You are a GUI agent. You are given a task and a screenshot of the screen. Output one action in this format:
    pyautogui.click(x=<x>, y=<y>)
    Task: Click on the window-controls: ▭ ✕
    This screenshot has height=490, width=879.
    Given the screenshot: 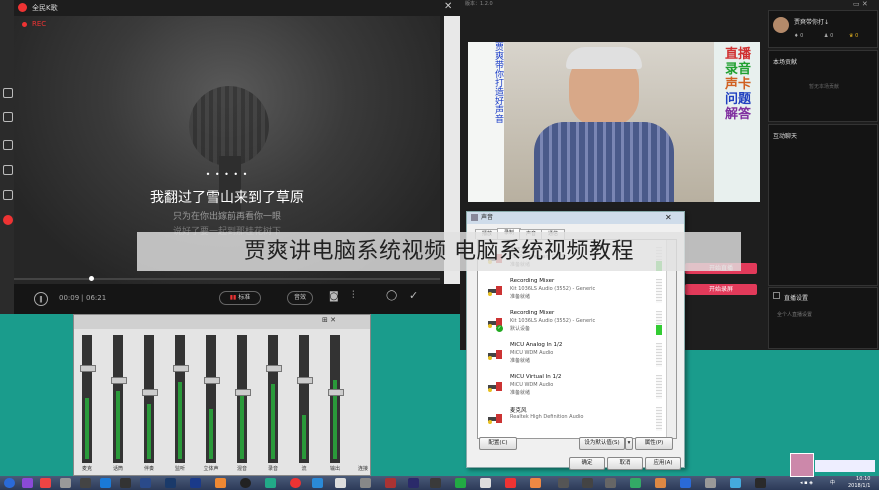 What is the action you would take?
    pyautogui.click(x=860, y=4)
    